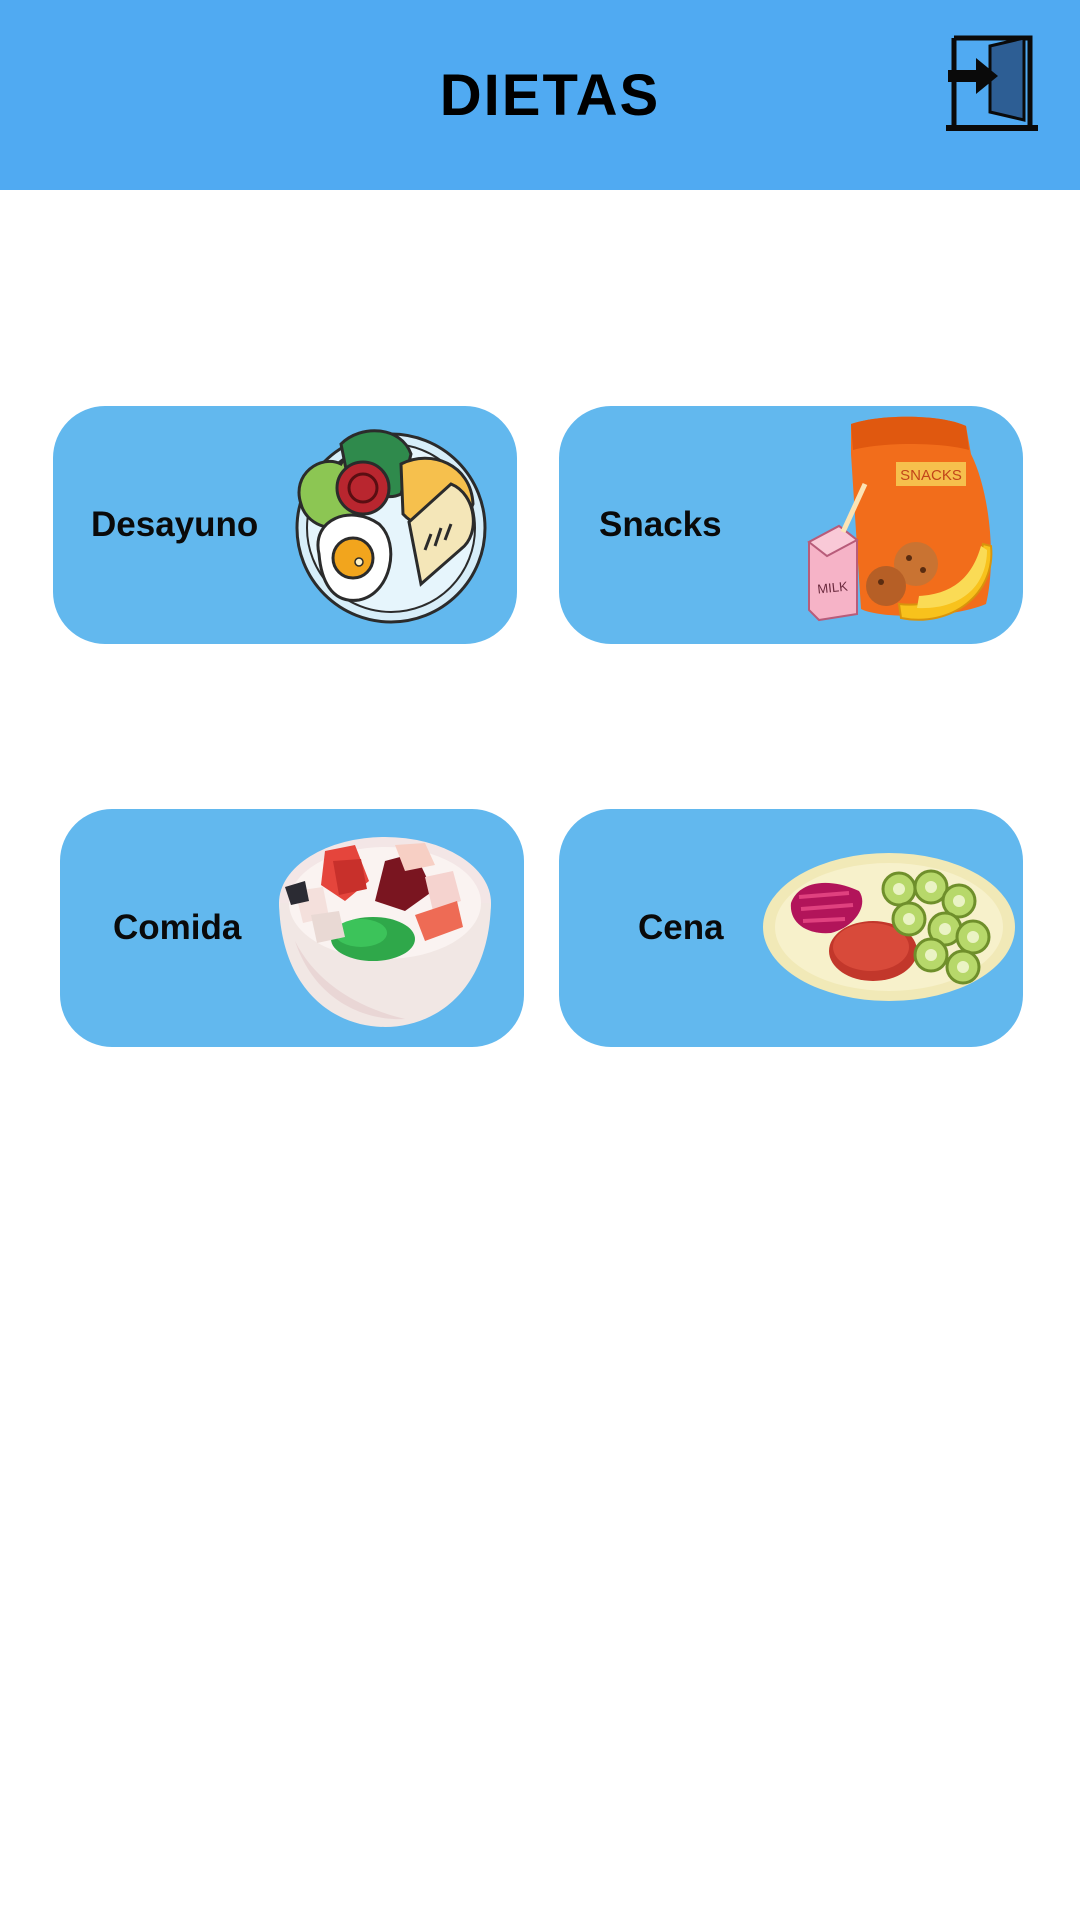 Image resolution: width=1080 pixels, height=1920 pixels. What do you see at coordinates (889, 927) in the screenshot?
I see `dinner-plate-icon` at bounding box center [889, 927].